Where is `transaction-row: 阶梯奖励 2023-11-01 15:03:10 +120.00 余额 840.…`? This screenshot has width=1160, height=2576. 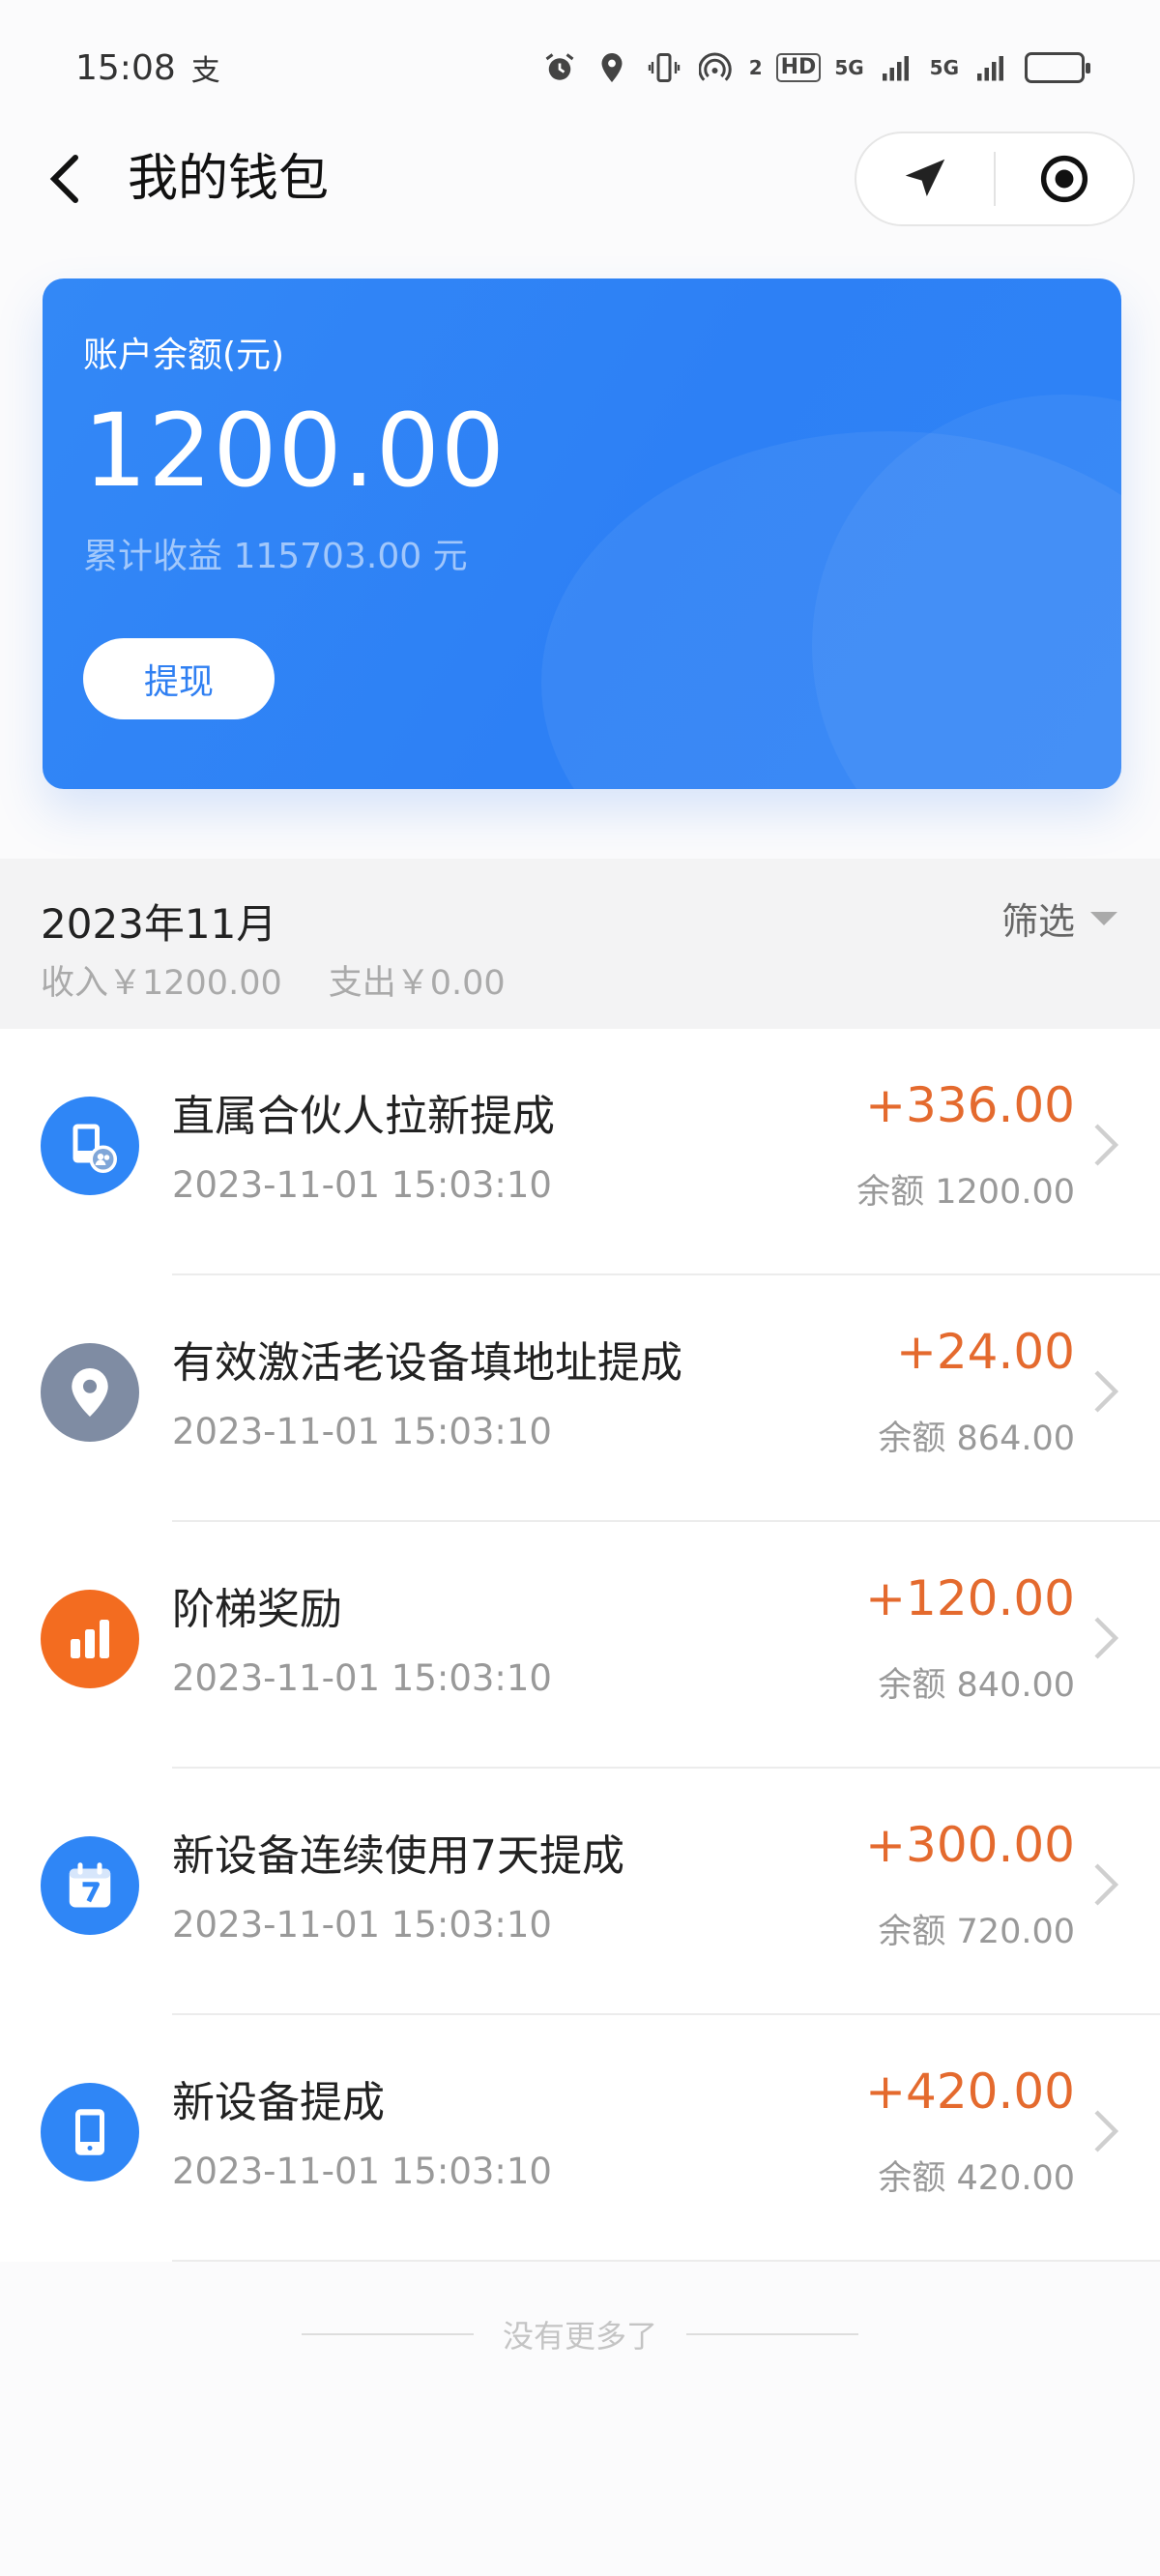
transaction-row: 阶梯奖励 2023-11-01 15:03:10 +120.00 余额 840.… is located at coordinates (580, 1645).